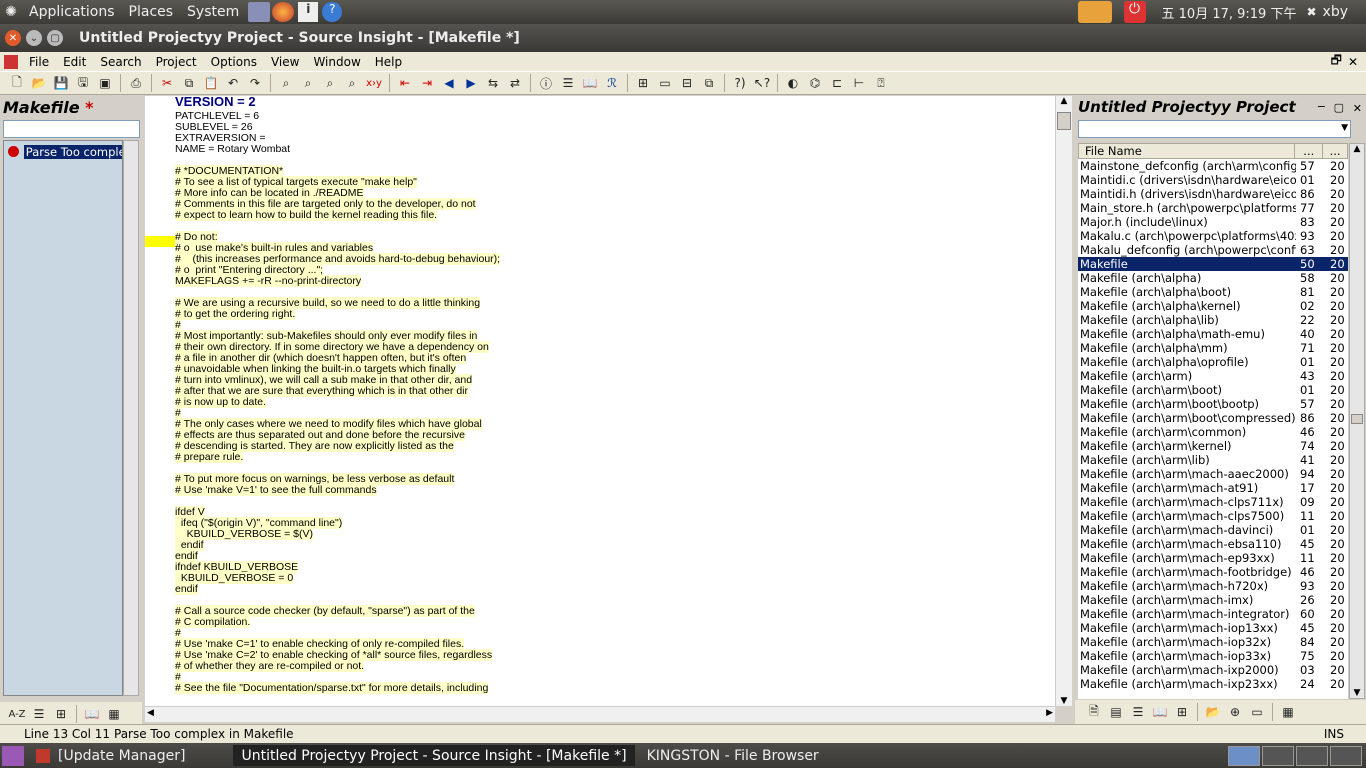 The height and width of the screenshot is (768, 1366). I want to click on file-row: Makefile (arch\arm\mach-ebsa110) 45 20, so click(1213, 544).